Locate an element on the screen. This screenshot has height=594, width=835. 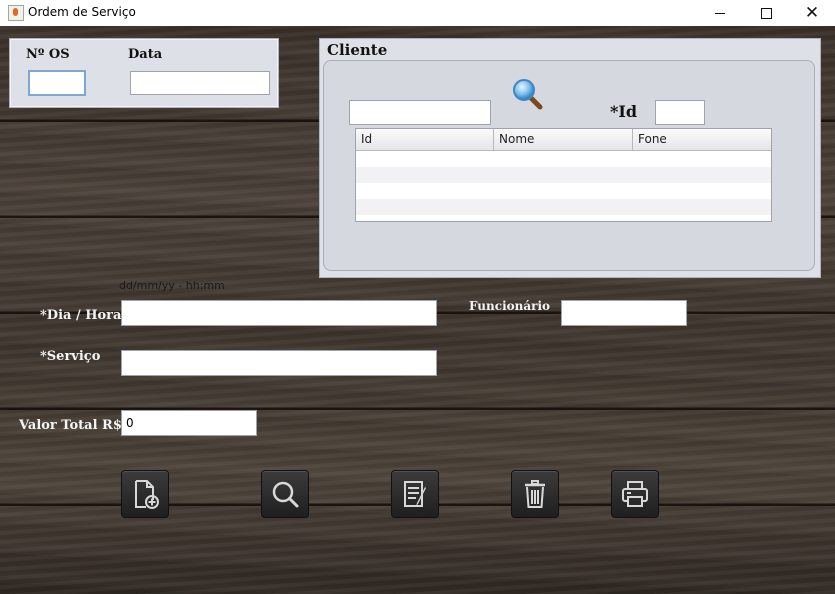
new-document-icon is located at coordinates (147, 494).